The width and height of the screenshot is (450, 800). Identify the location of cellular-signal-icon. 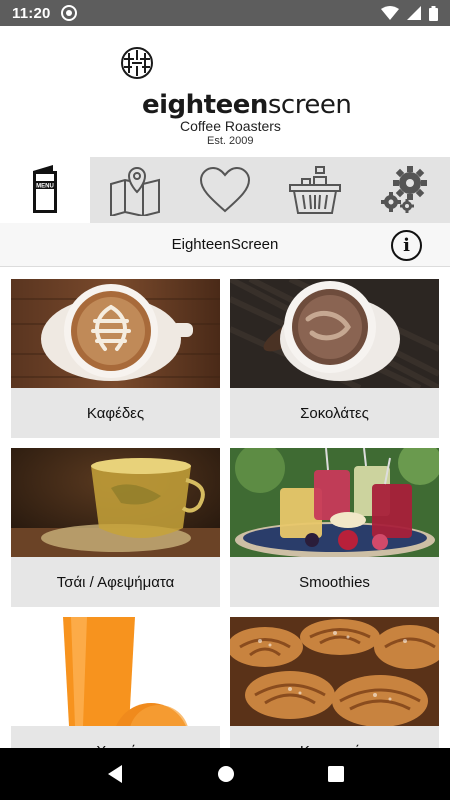
(414, 13).